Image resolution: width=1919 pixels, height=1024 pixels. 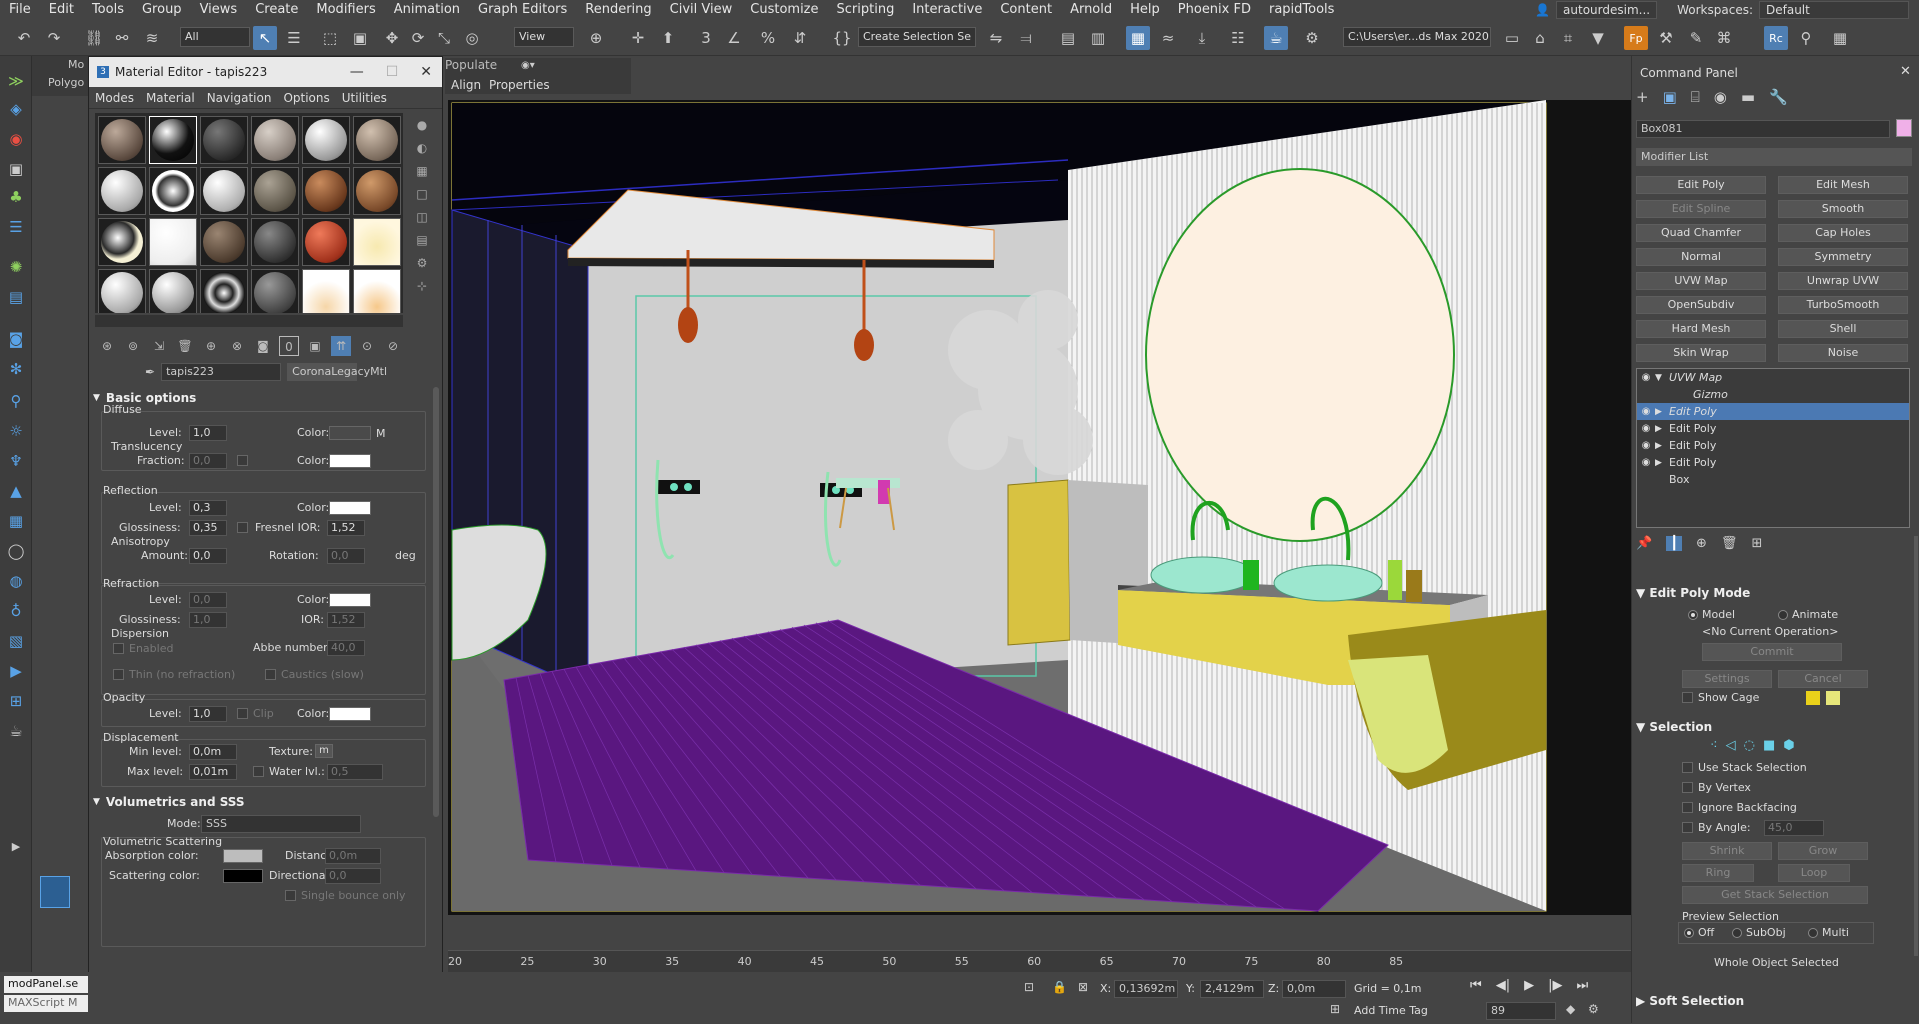 I want to click on reset-map-icon: 🗑, so click(x=185, y=346).